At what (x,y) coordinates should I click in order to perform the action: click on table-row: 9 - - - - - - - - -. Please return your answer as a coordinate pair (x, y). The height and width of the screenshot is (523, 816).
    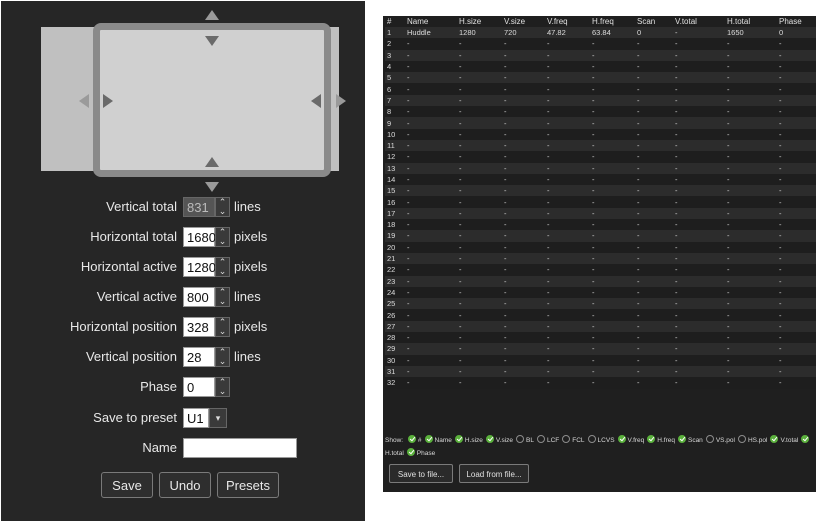
    Looking at the image, I should click on (600, 123).